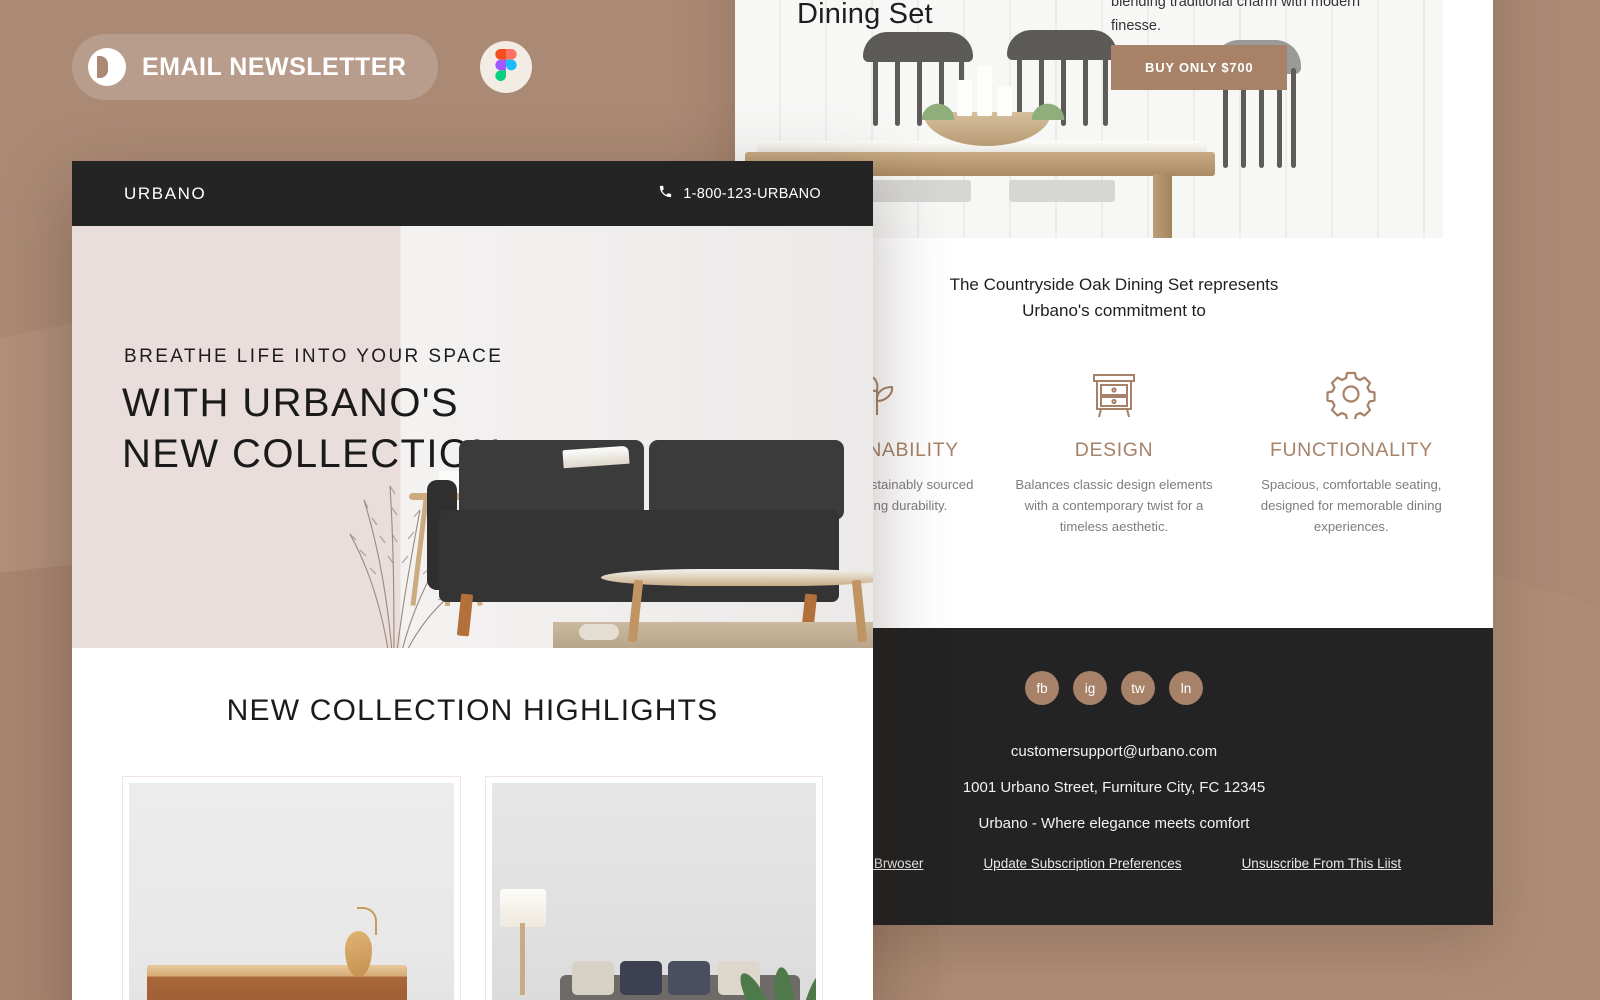 The height and width of the screenshot is (1000, 1600). Describe the element at coordinates (752, 193) in the screenshot. I see `brand-phone-number: 1-800-123-URBANO` at that location.